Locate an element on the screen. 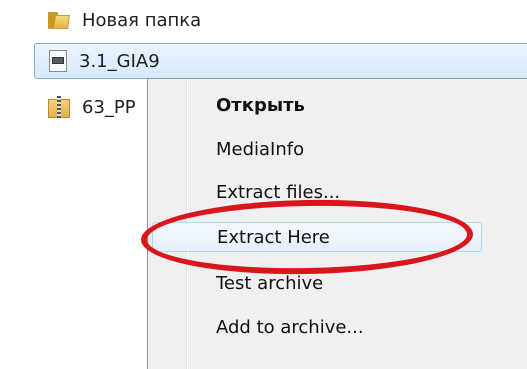 The image size is (527, 369). file-name: Новая папка is located at coordinates (142, 20).